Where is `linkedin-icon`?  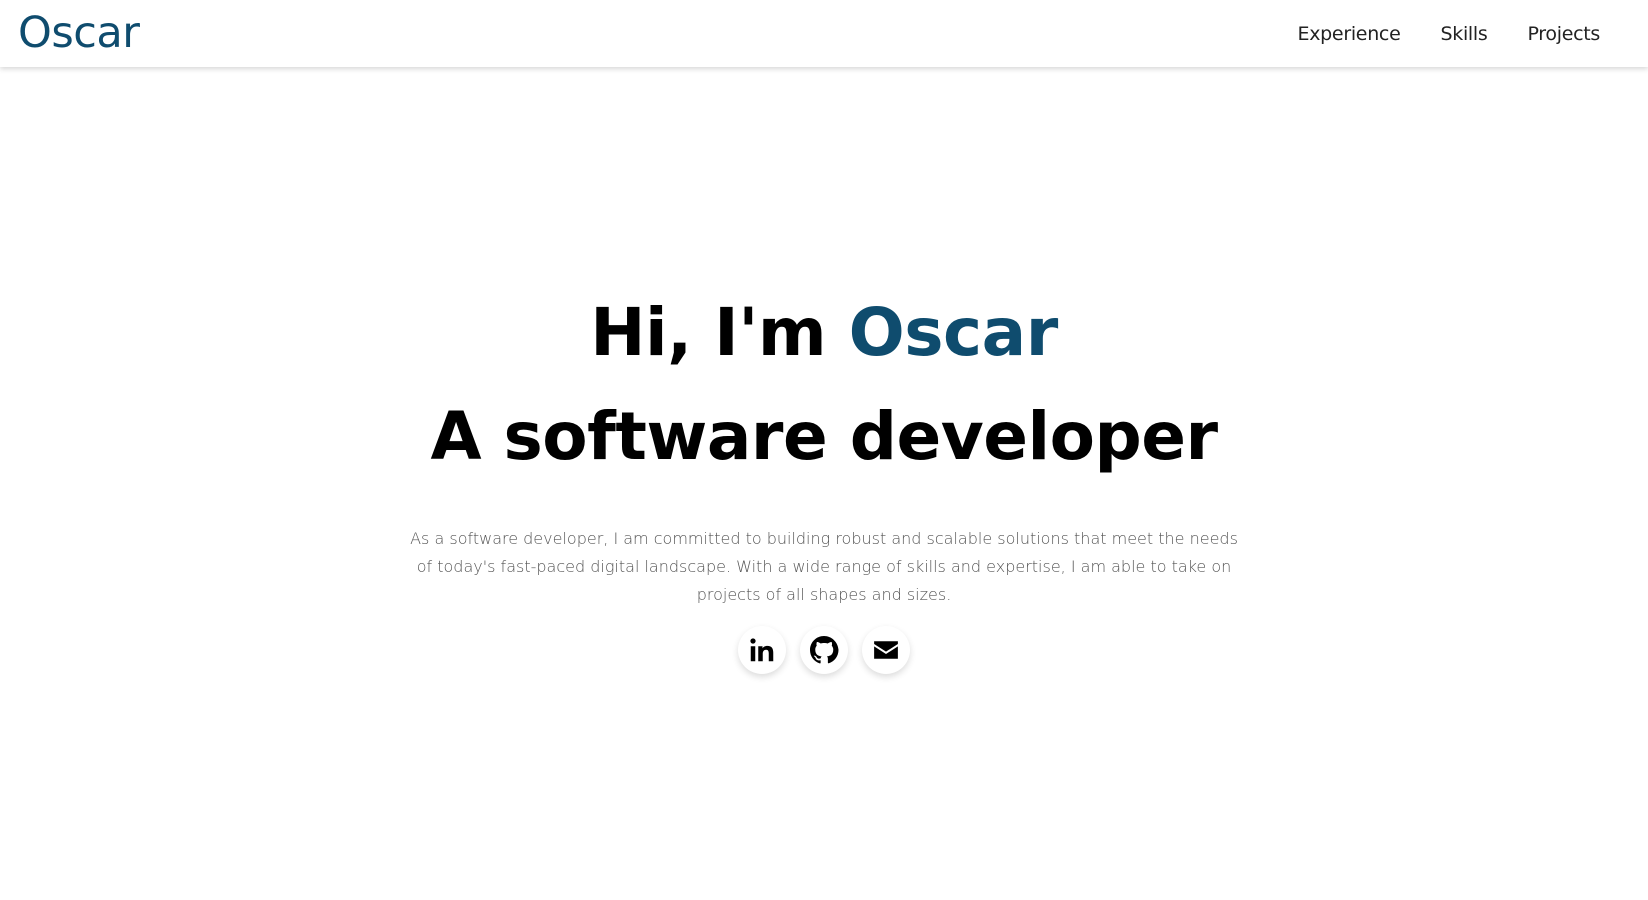
linkedin-icon is located at coordinates (762, 650).